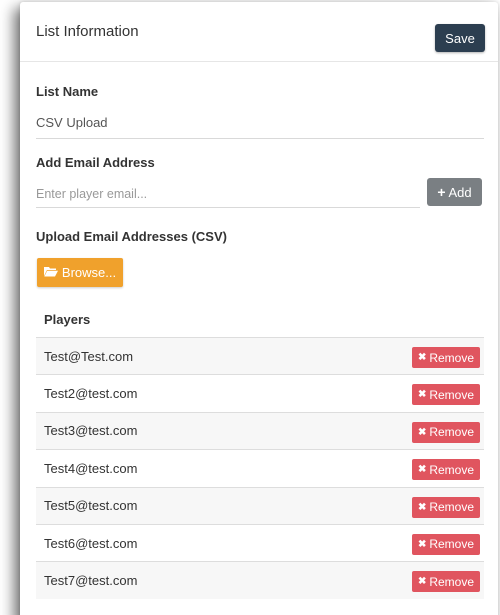  I want to click on folder-open-icon, so click(50, 272).